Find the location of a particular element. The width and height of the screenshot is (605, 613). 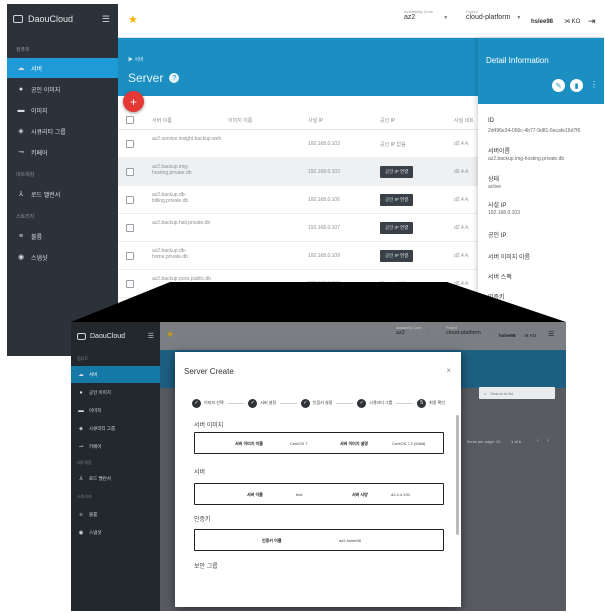

help-icon: ? is located at coordinates (174, 78).